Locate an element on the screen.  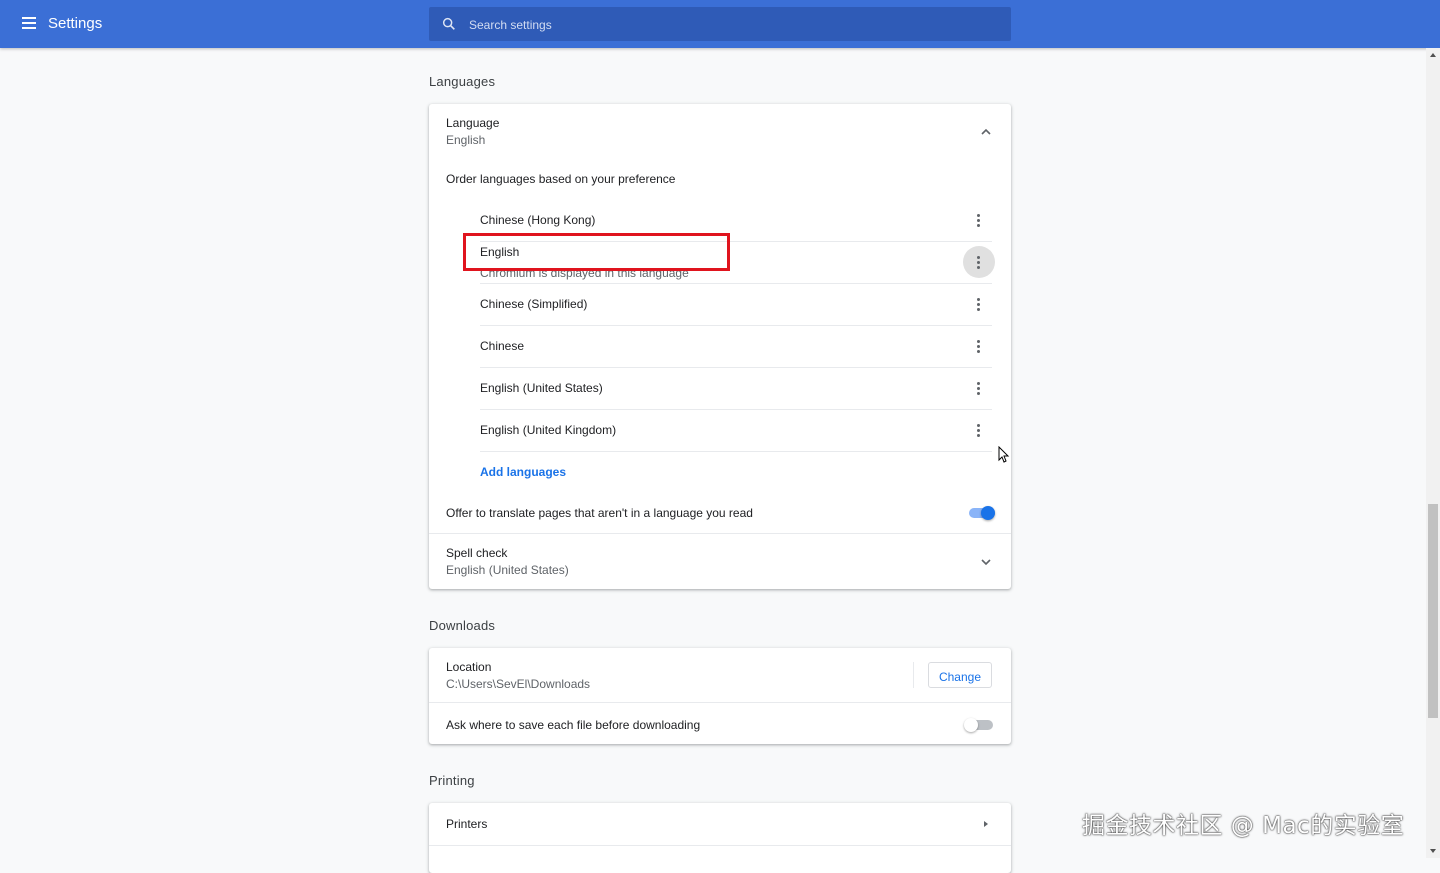
separator is located at coordinates (913, 675).